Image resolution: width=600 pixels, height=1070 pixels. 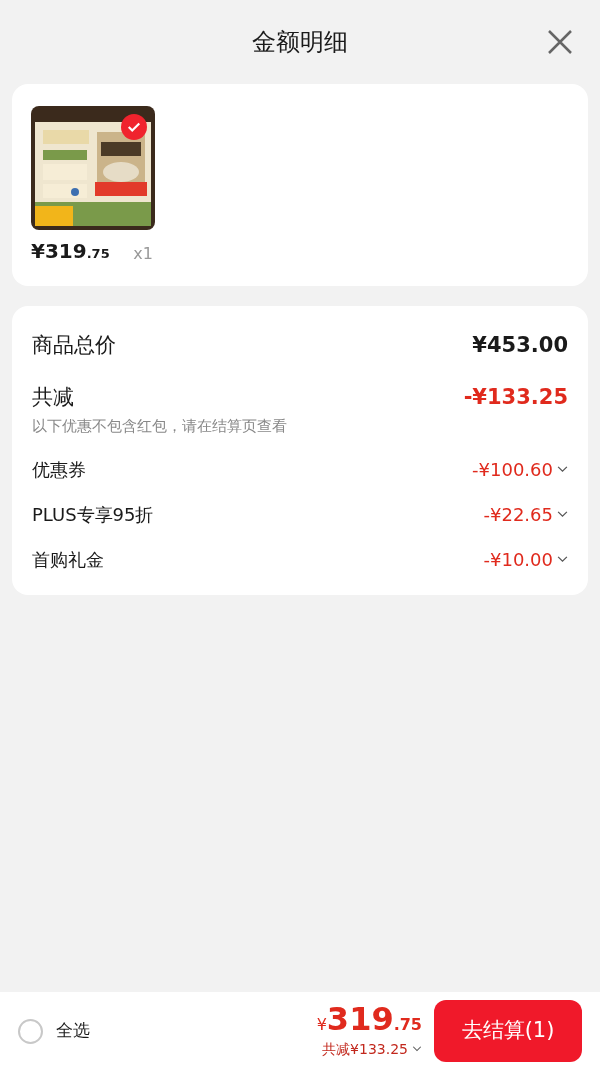 What do you see at coordinates (53, 397) in the screenshot?
I see `discount-label: 共减` at bounding box center [53, 397].